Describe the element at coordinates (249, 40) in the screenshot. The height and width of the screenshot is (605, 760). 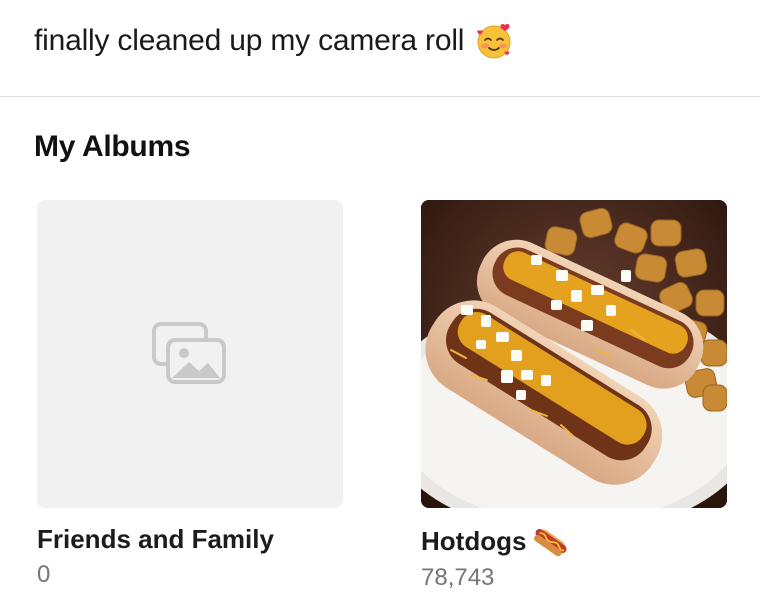
I see `caption-text: finally cleaned up my camera roll` at that location.